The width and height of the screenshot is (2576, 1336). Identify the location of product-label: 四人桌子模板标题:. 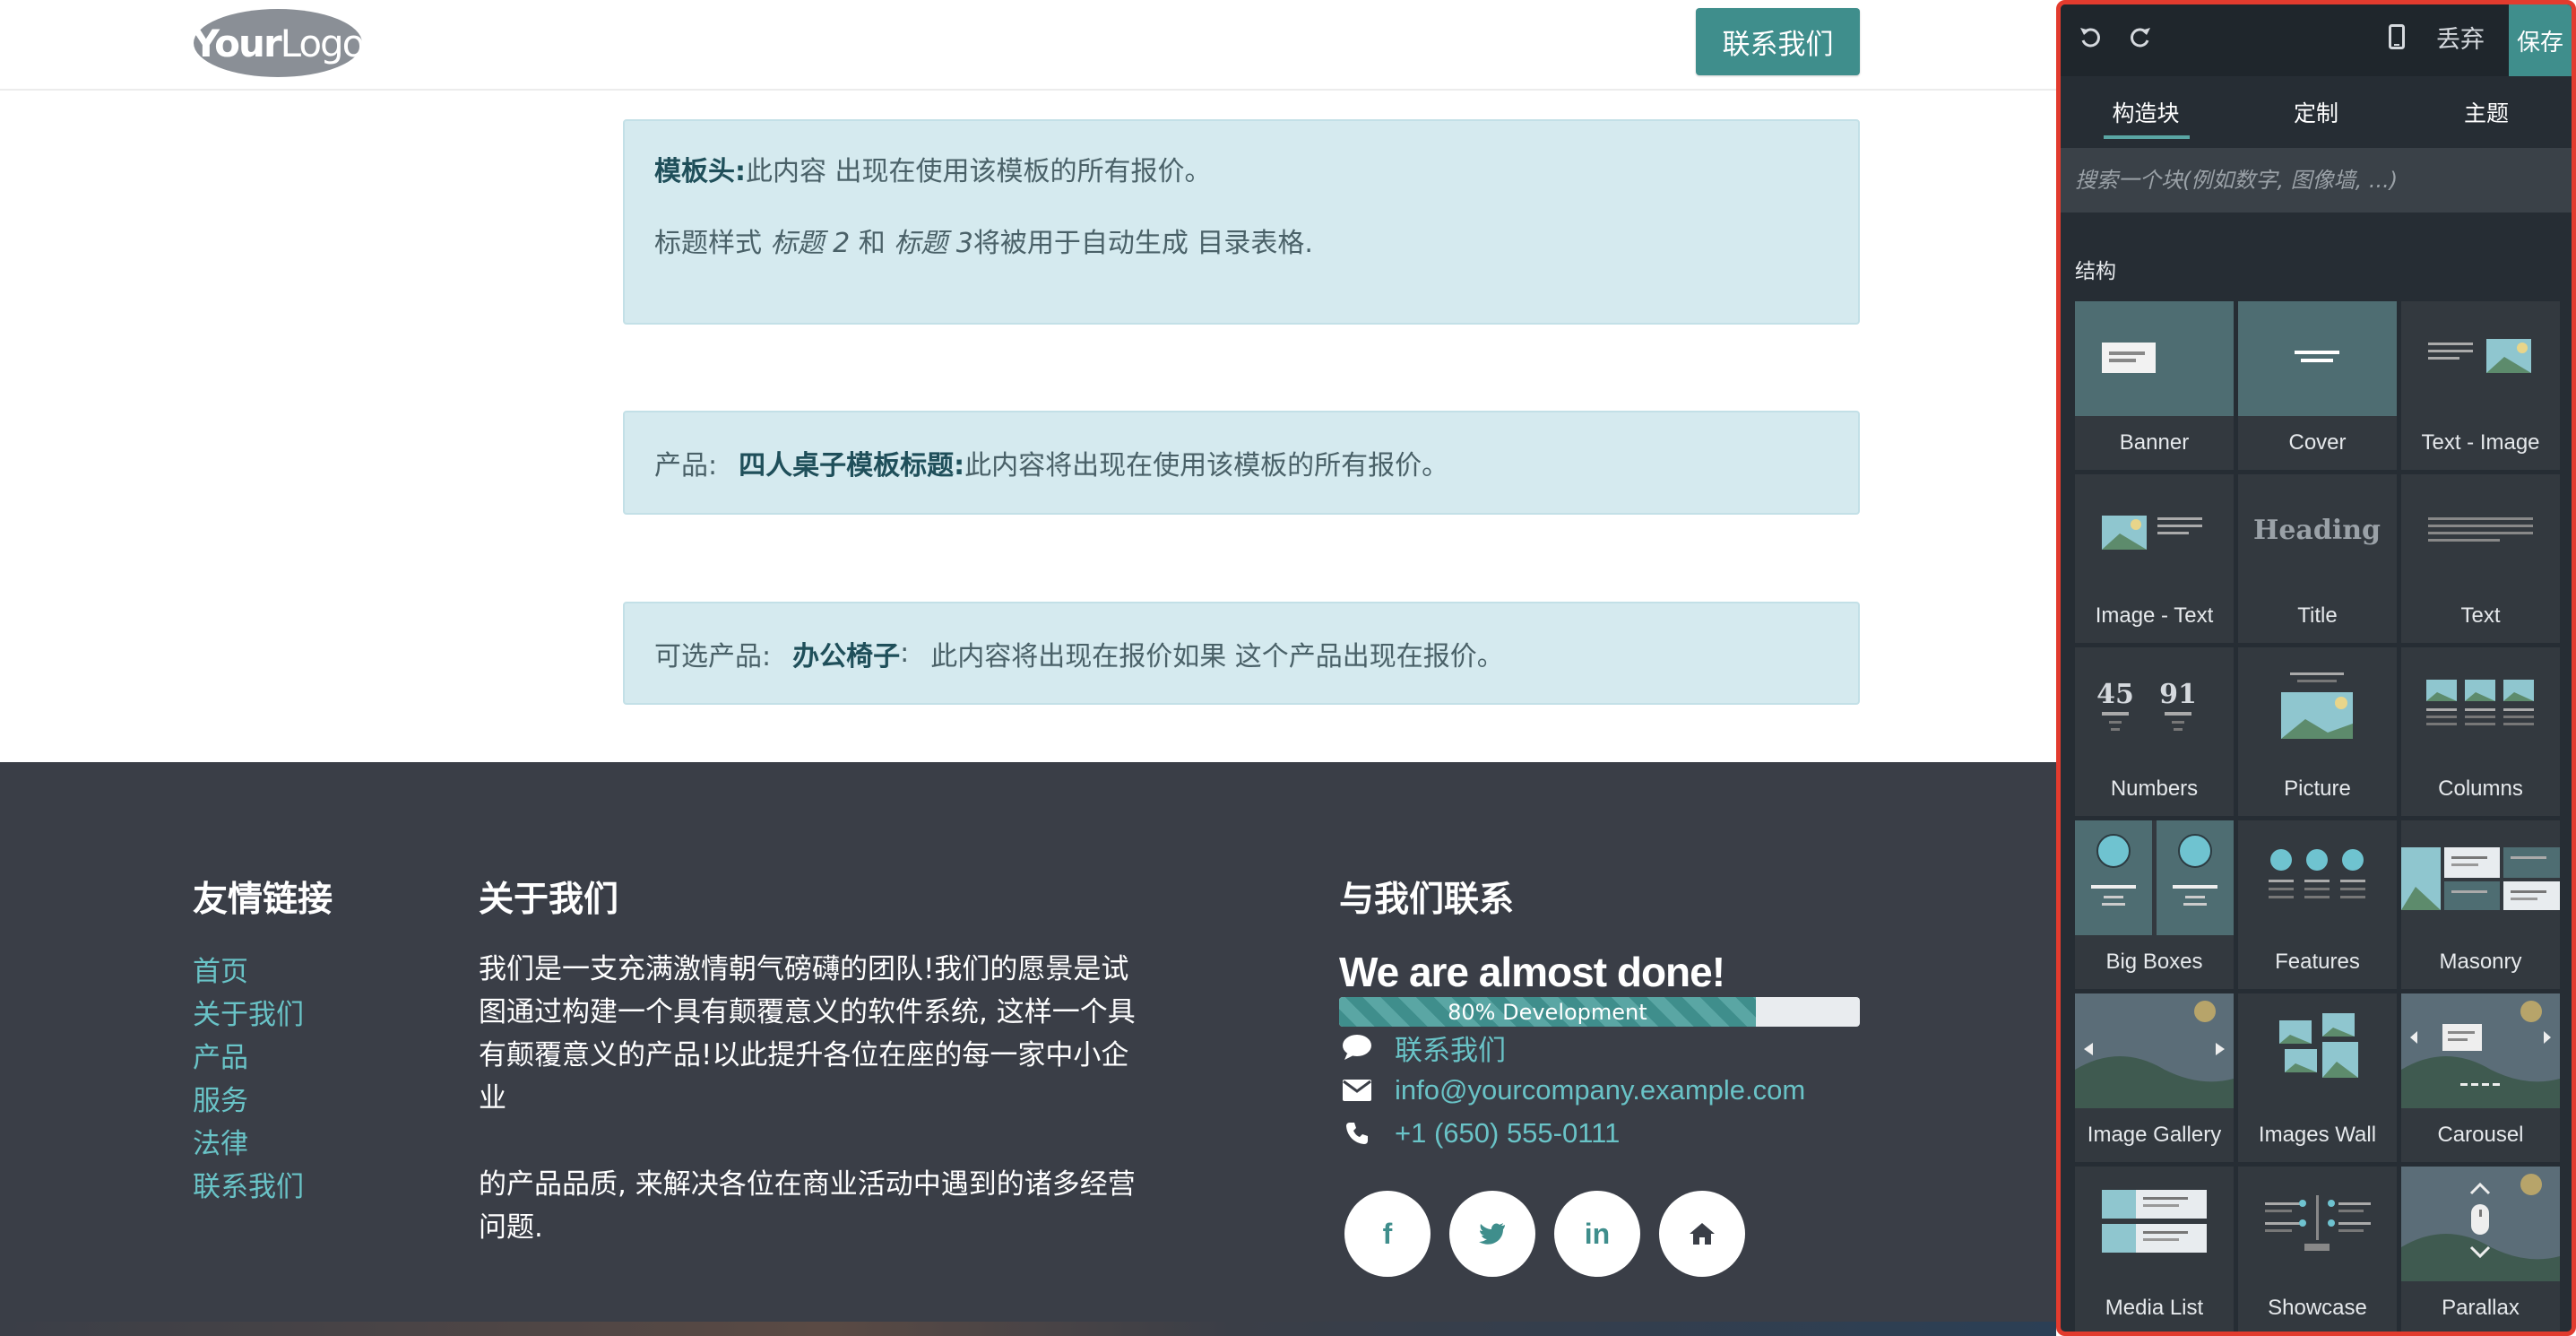
(852, 466).